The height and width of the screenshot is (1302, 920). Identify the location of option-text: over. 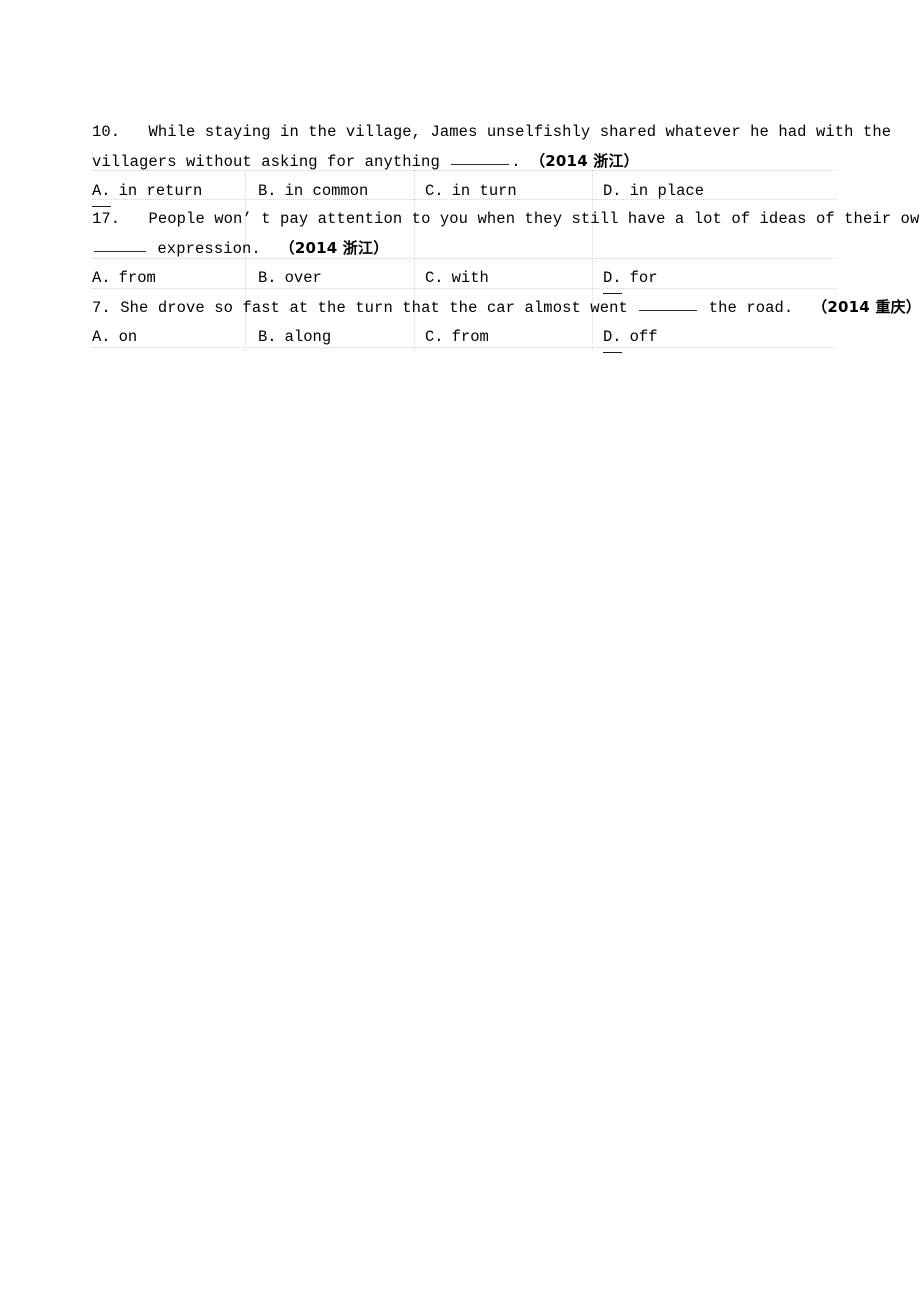
(303, 278).